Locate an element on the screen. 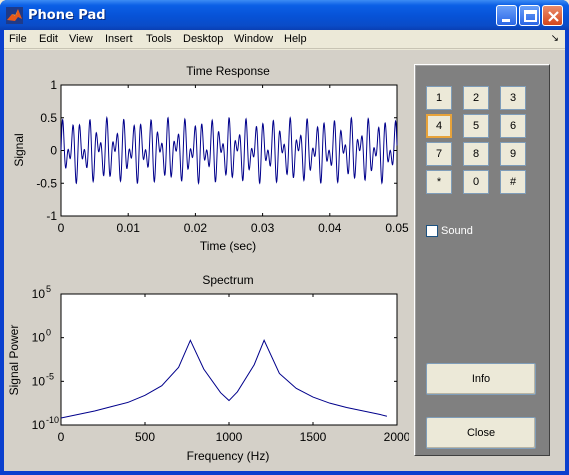 This screenshot has width=569, height=475. key-button: 2 is located at coordinates (476, 98).